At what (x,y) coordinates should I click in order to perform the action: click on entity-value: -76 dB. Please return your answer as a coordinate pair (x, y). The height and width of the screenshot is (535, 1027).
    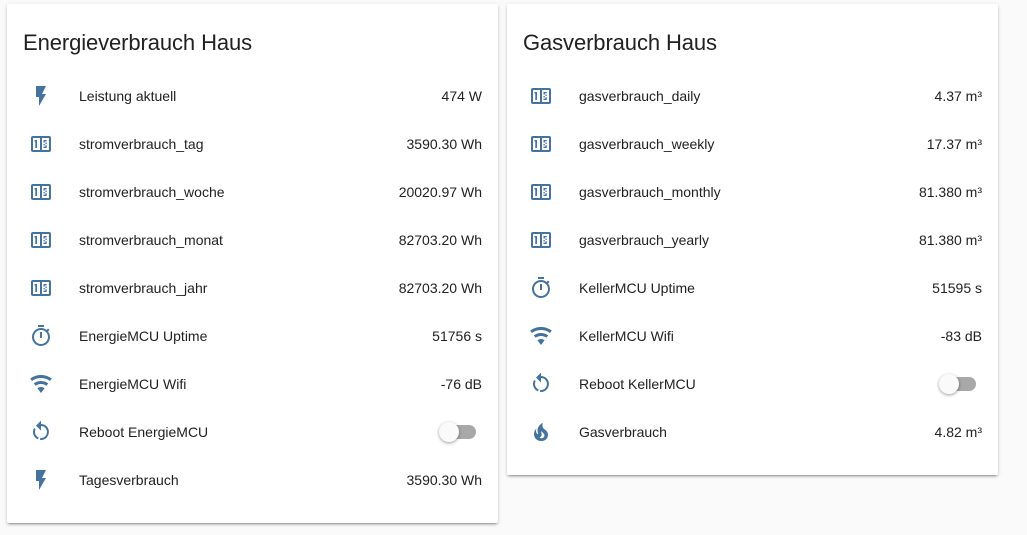
    Looking at the image, I should click on (461, 384).